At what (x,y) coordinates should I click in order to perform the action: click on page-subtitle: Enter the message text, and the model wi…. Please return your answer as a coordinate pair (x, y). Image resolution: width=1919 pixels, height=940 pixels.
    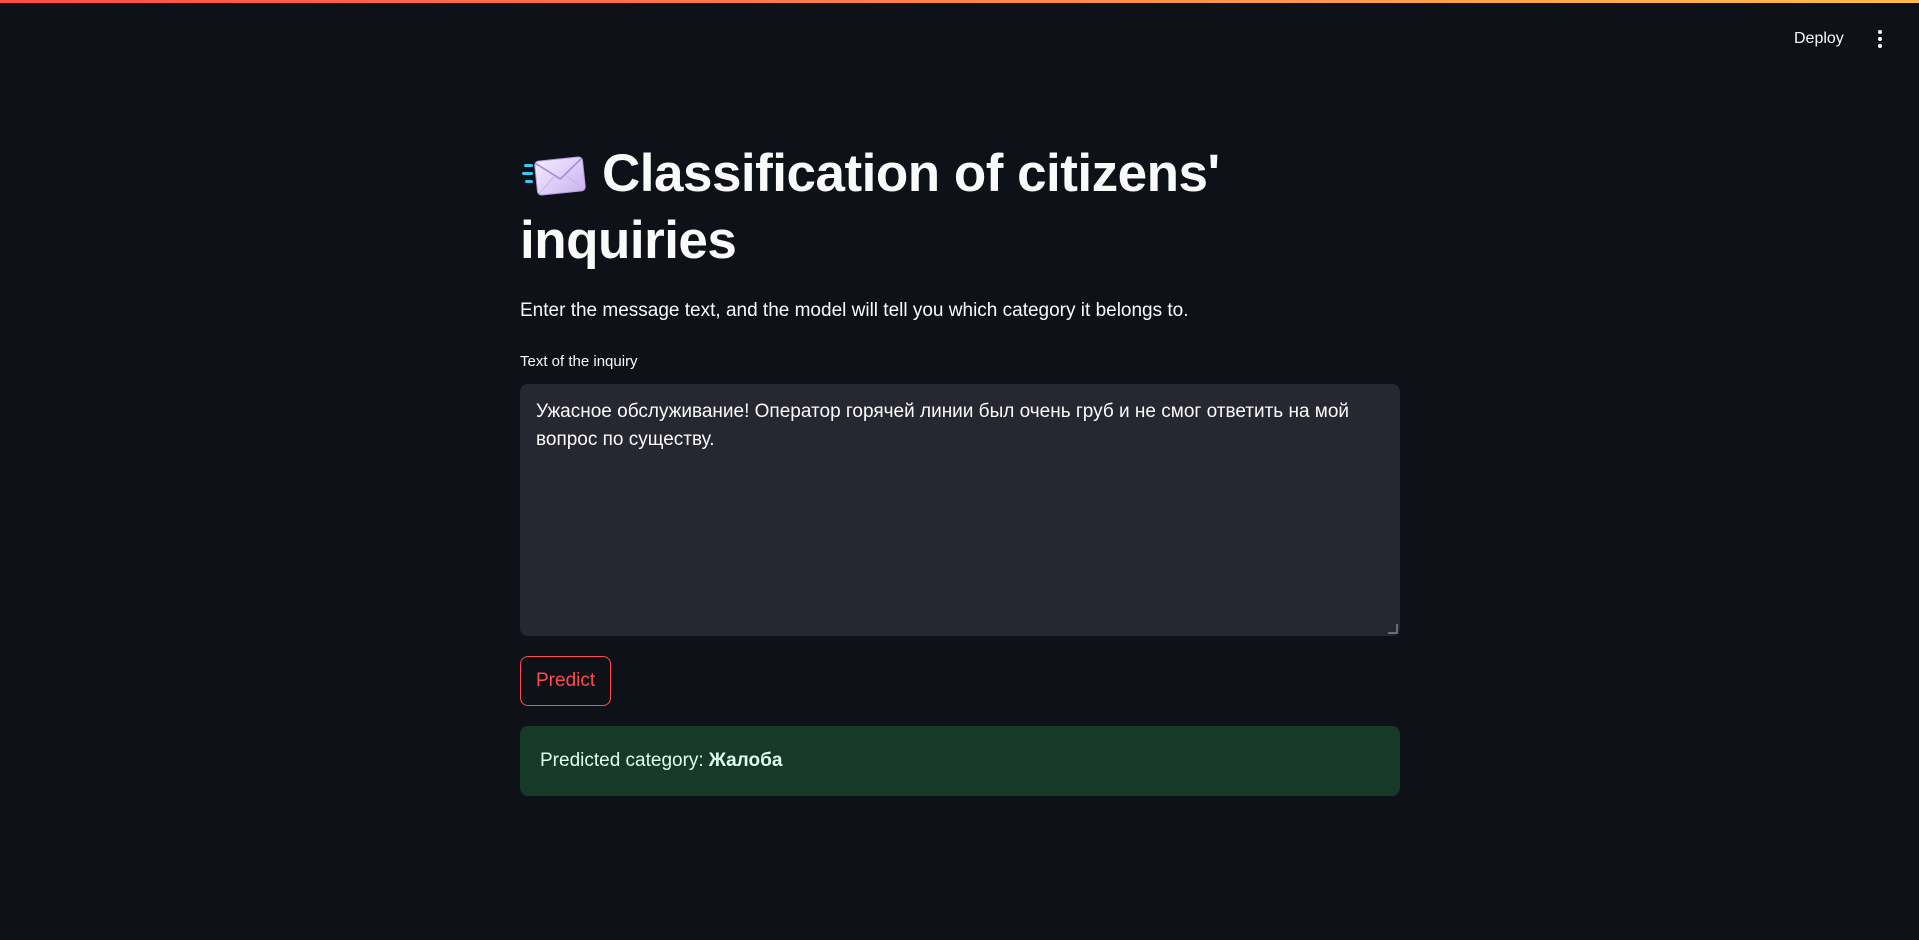
    Looking at the image, I should click on (854, 310).